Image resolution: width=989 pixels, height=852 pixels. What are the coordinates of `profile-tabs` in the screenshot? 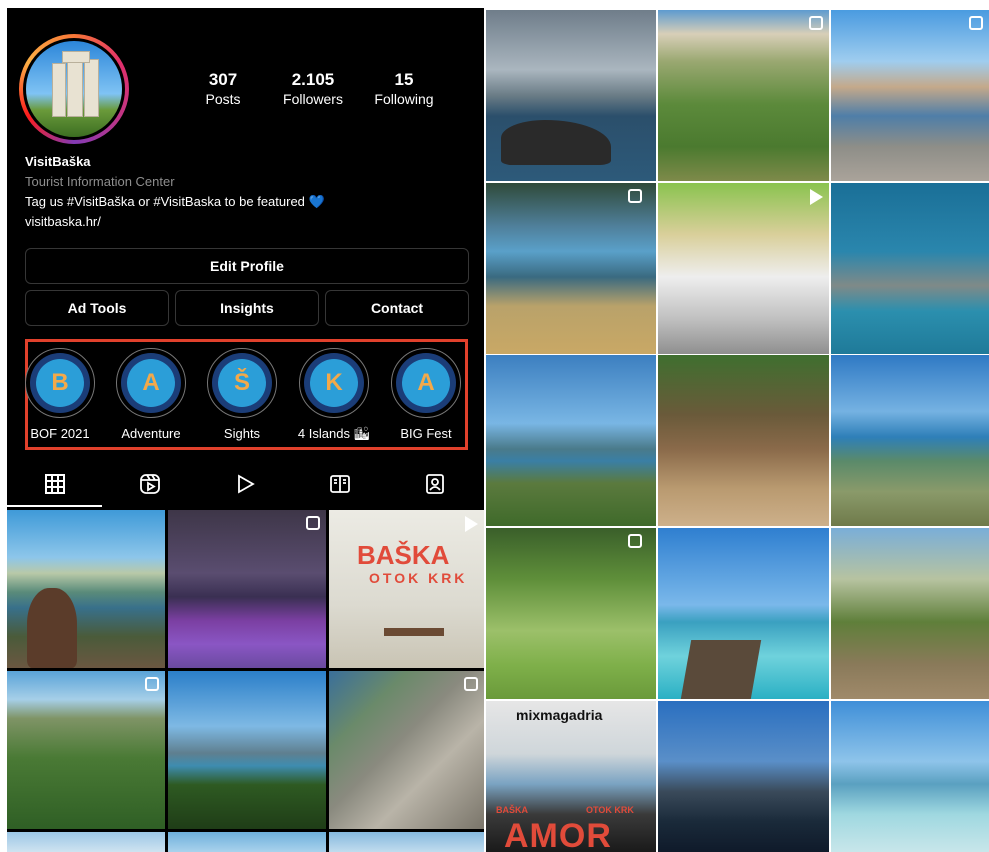 It's located at (245, 484).